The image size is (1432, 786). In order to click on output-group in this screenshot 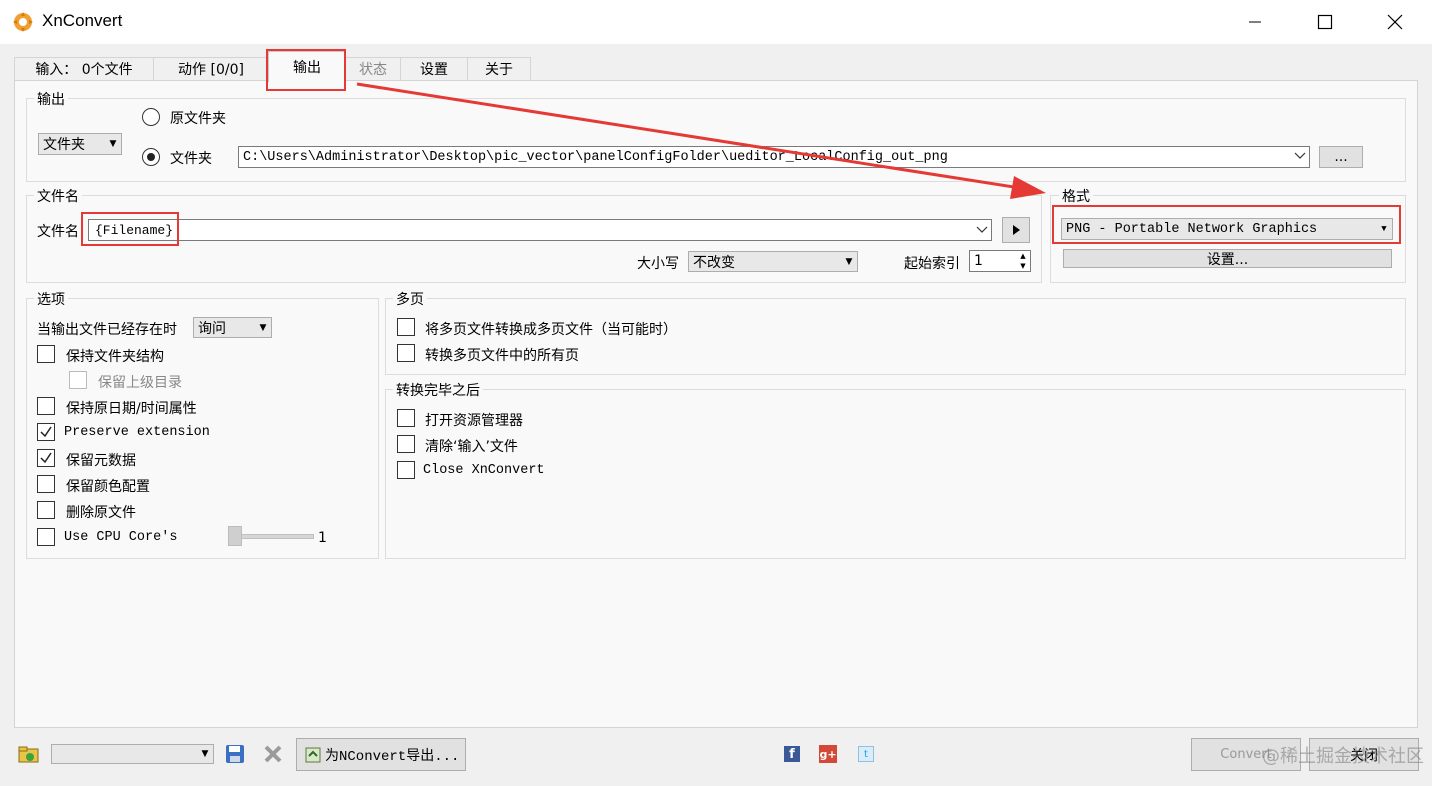, I will do `click(716, 140)`.